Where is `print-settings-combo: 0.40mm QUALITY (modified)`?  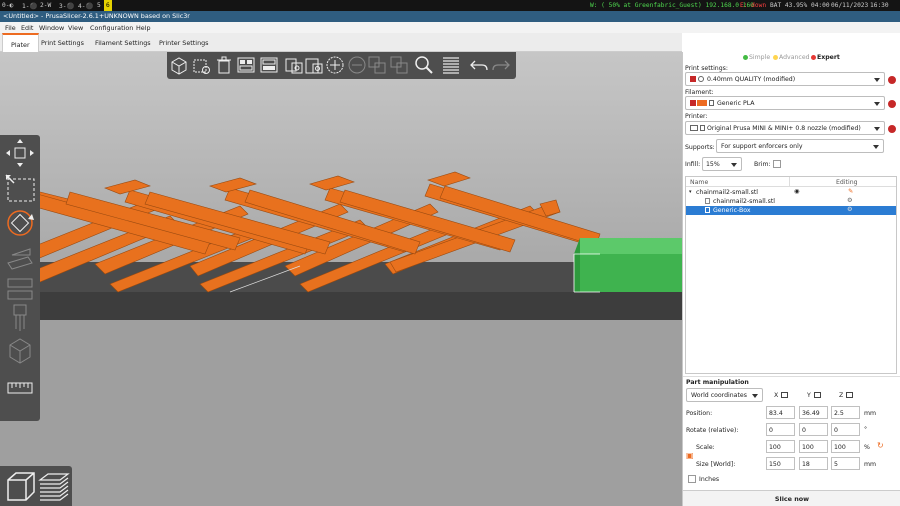
print-settings-combo: 0.40mm QUALITY (modified) is located at coordinates (785, 79).